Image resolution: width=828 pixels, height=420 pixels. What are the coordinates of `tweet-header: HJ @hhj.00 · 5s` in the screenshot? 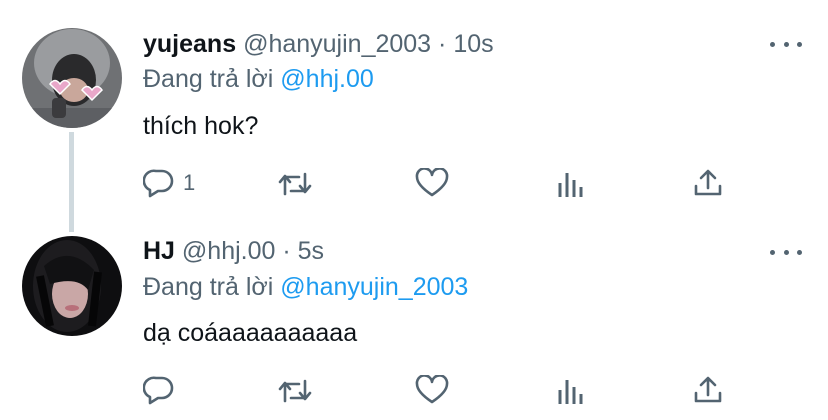 It's located at (233, 251).